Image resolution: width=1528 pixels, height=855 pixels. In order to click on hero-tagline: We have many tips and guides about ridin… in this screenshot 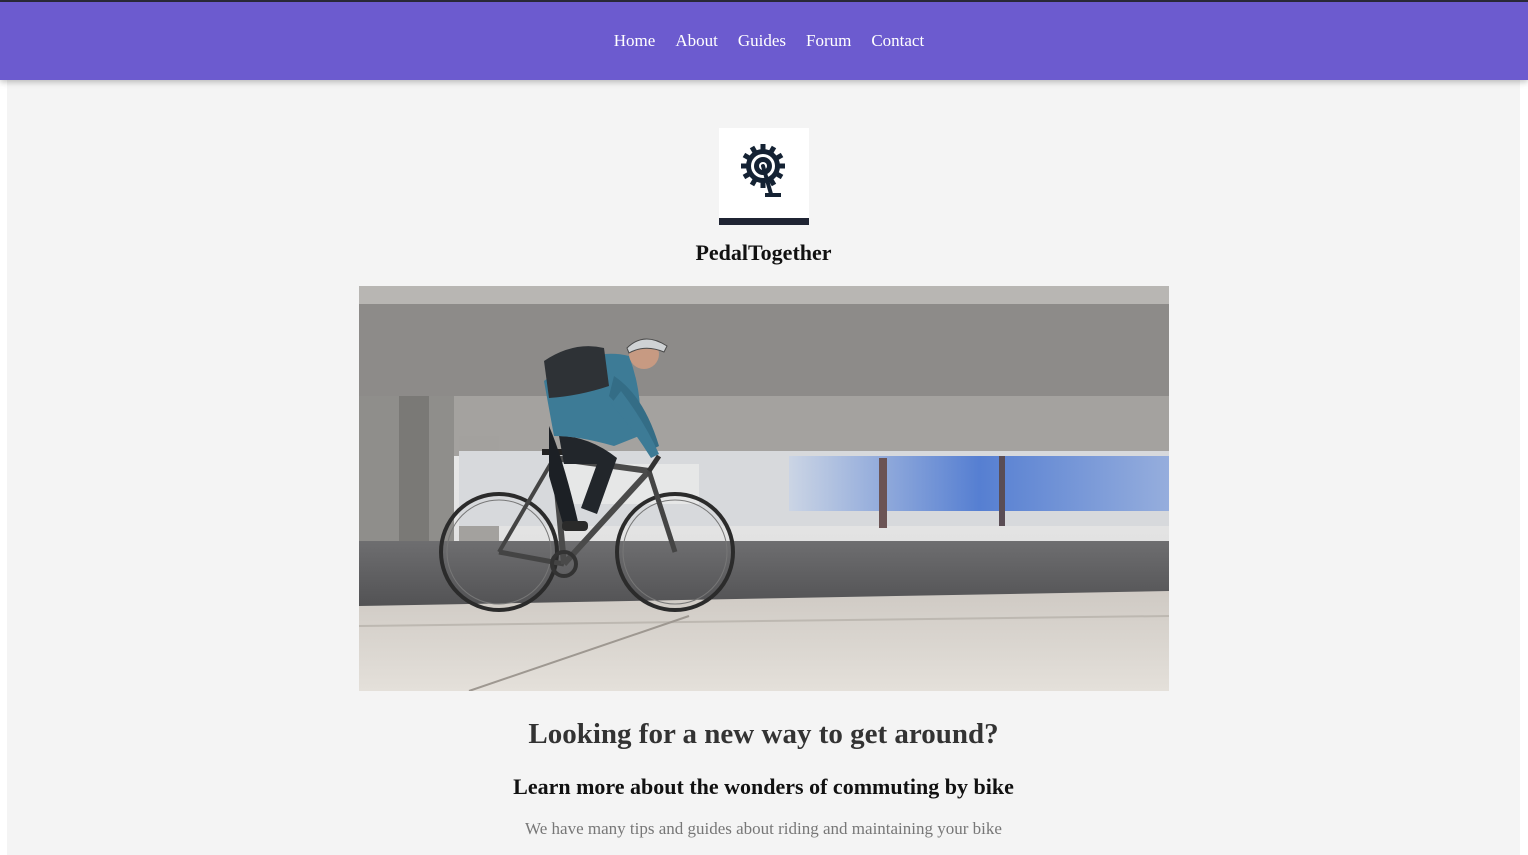, I will do `click(763, 828)`.